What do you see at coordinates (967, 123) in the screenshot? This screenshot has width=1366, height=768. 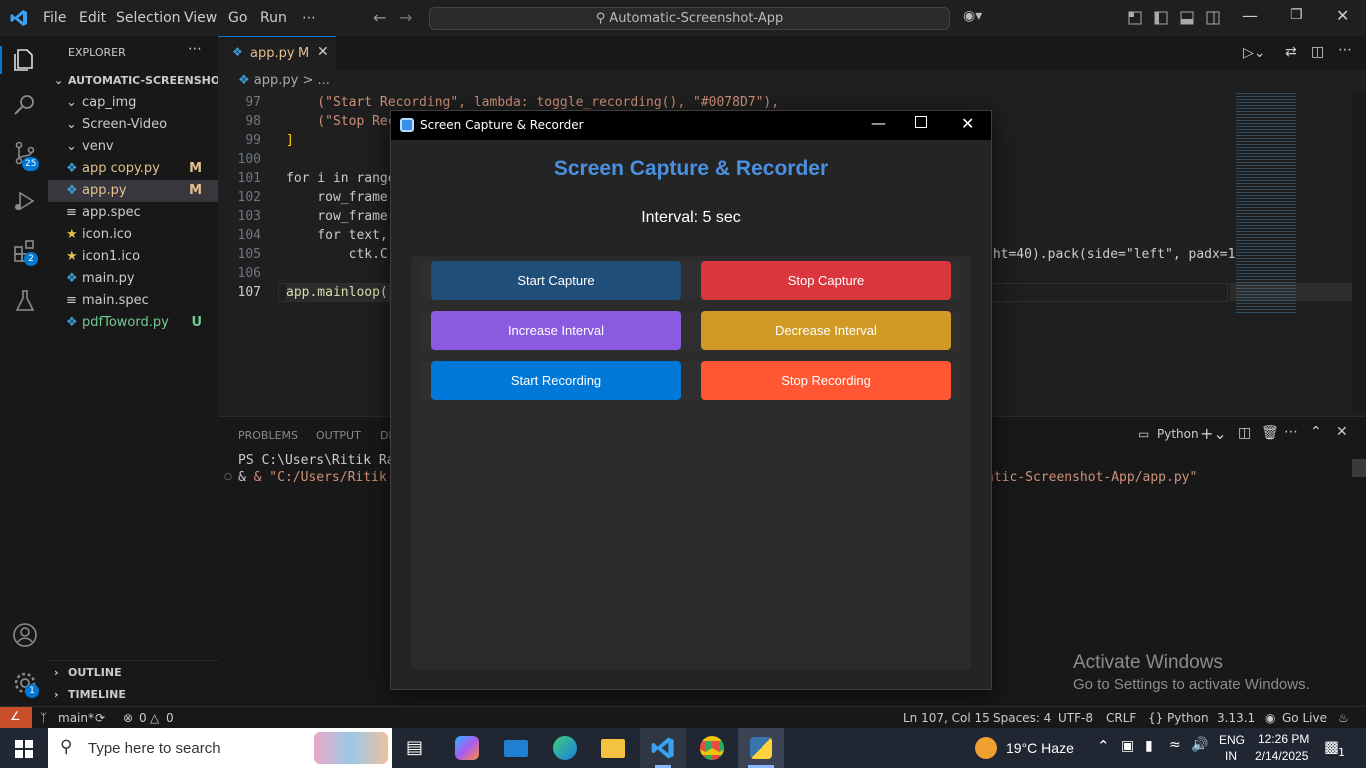 I see `app-close-icon: ✕` at bounding box center [967, 123].